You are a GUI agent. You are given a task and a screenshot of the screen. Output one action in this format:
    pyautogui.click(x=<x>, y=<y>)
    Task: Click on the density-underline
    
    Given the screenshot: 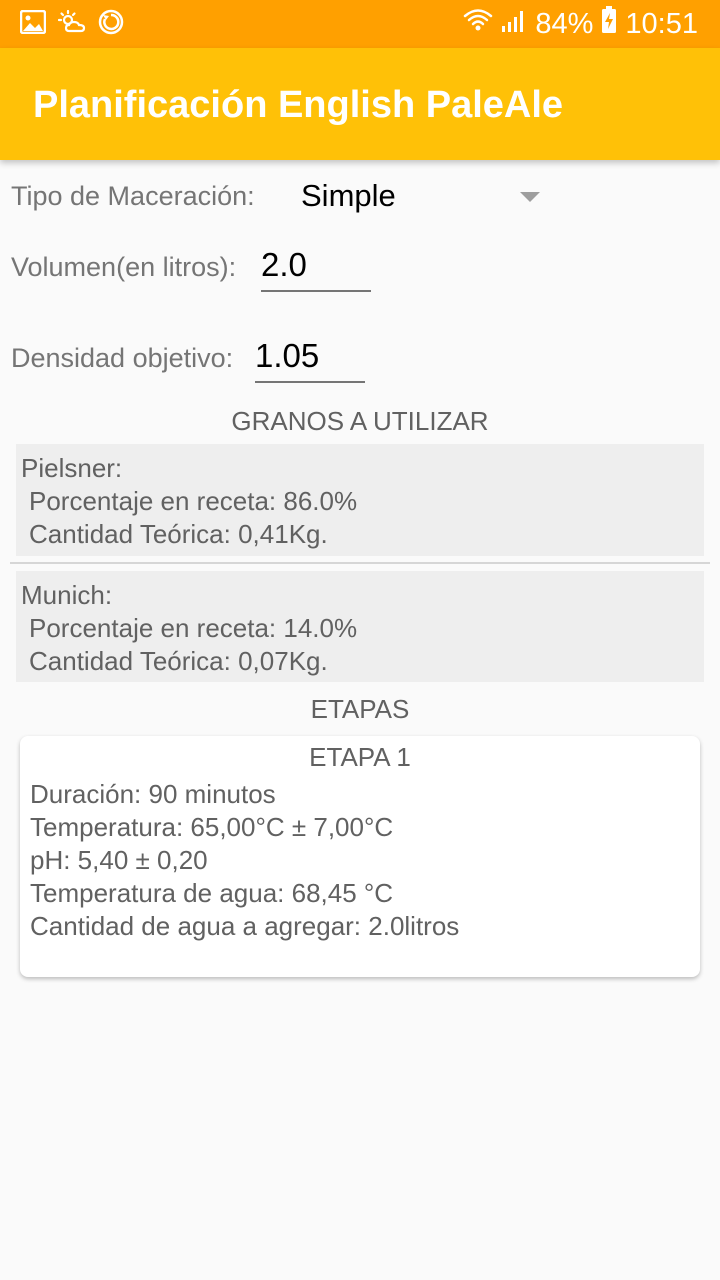 What is the action you would take?
    pyautogui.click(x=310, y=382)
    